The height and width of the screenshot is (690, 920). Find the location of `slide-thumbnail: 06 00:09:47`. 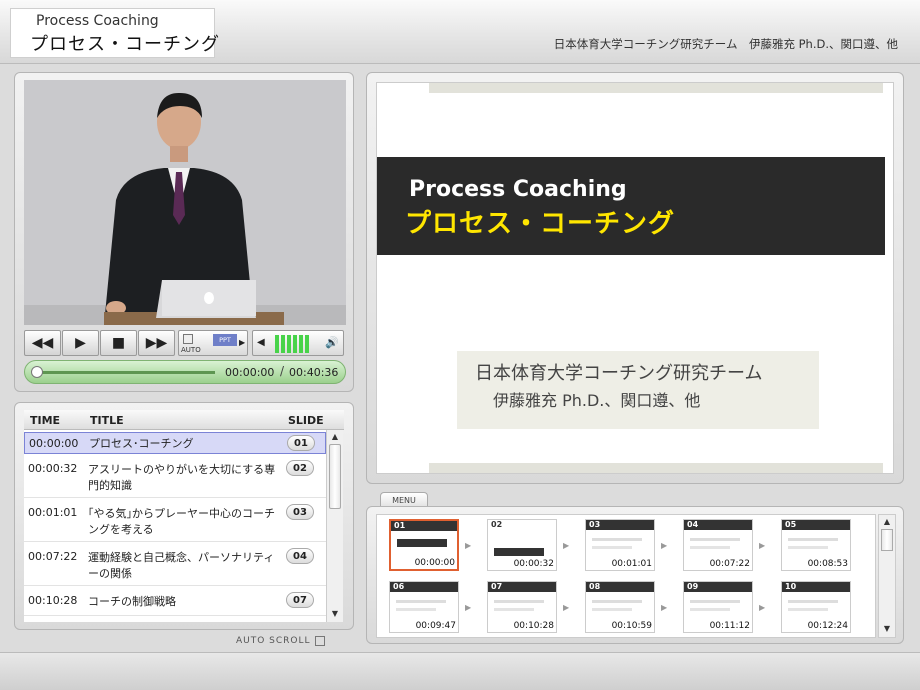

slide-thumbnail: 06 00:09:47 is located at coordinates (424, 607).